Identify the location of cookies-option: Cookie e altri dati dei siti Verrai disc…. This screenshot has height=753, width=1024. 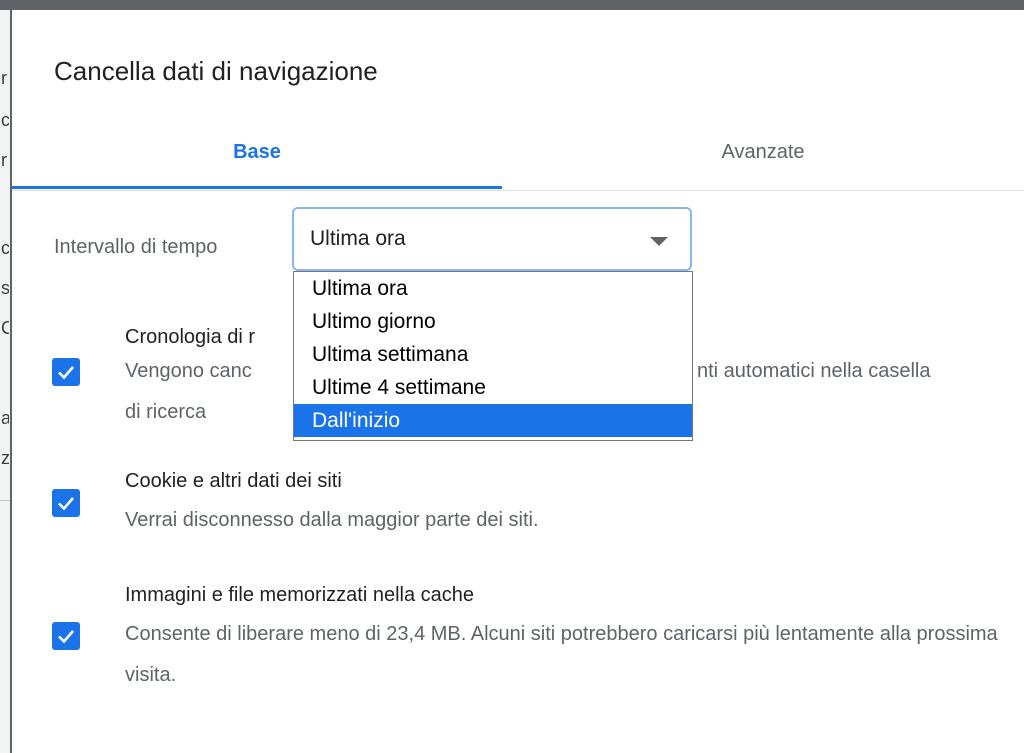
(518, 511).